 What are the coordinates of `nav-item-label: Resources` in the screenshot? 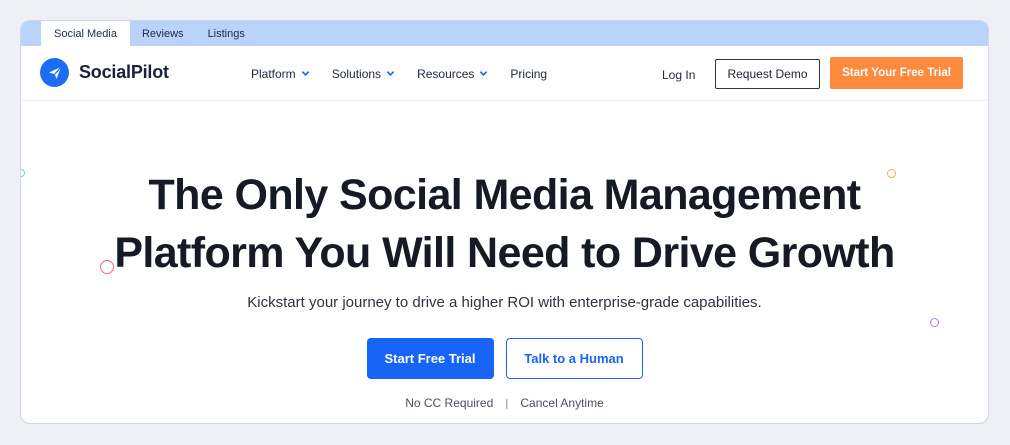 It's located at (446, 73).